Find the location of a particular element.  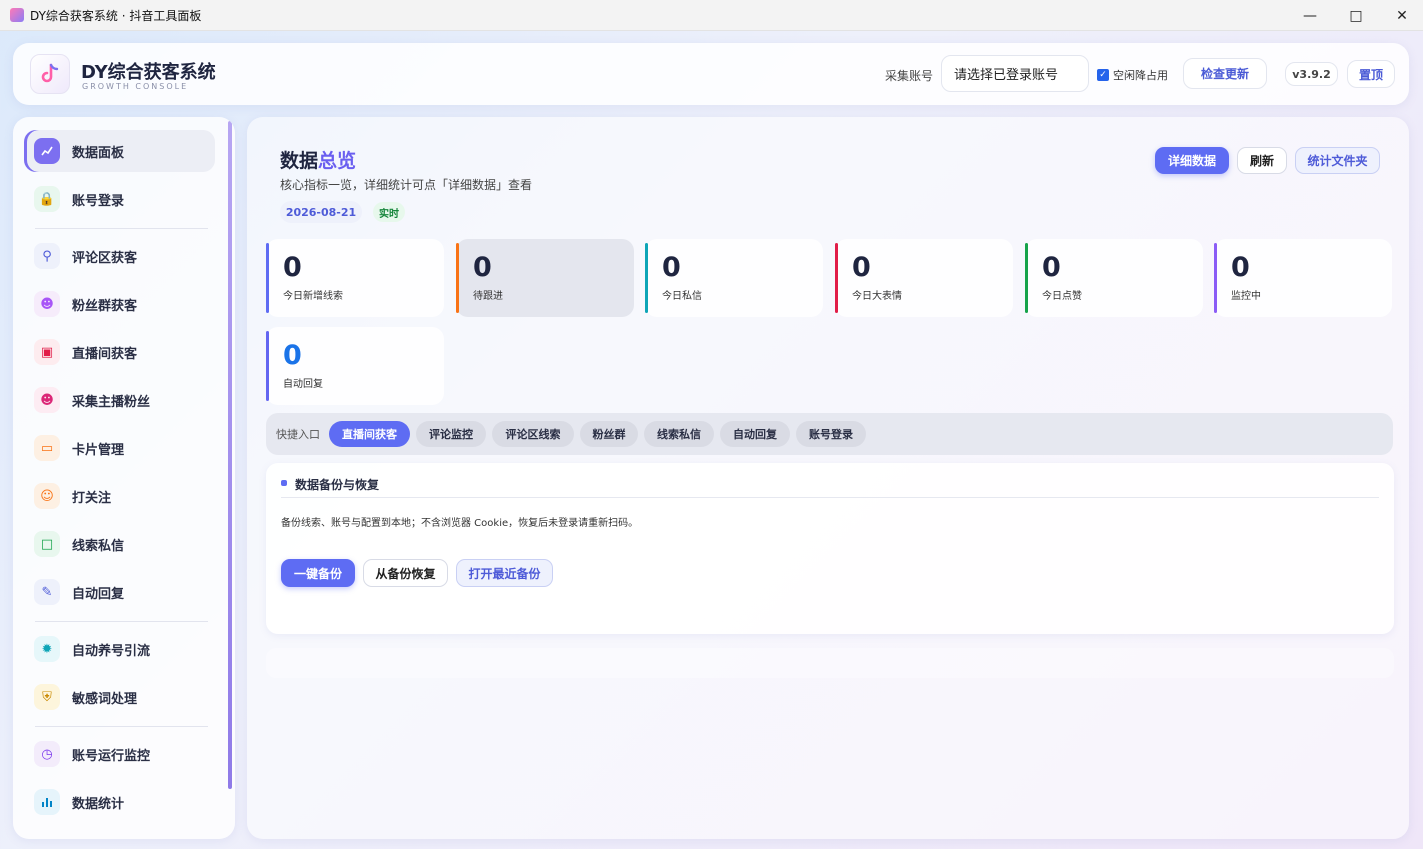

maximize-icon: □ is located at coordinates (1356, 15).